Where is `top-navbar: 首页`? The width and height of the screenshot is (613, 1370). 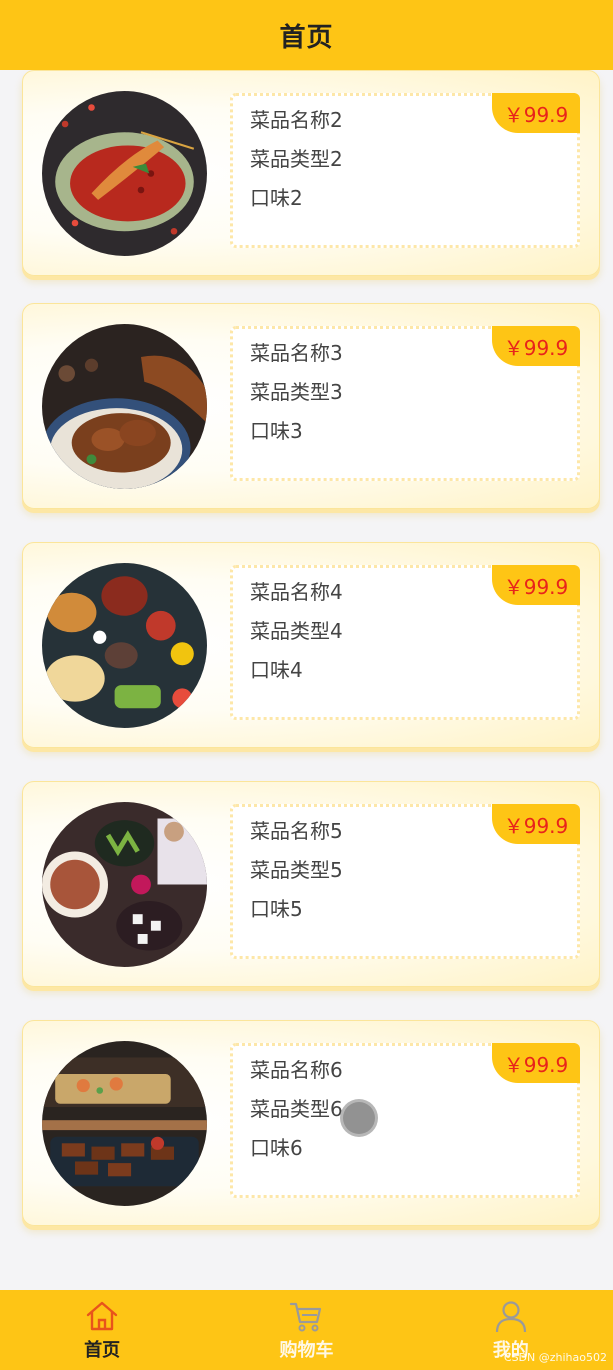 top-navbar: 首页 is located at coordinates (306, 35).